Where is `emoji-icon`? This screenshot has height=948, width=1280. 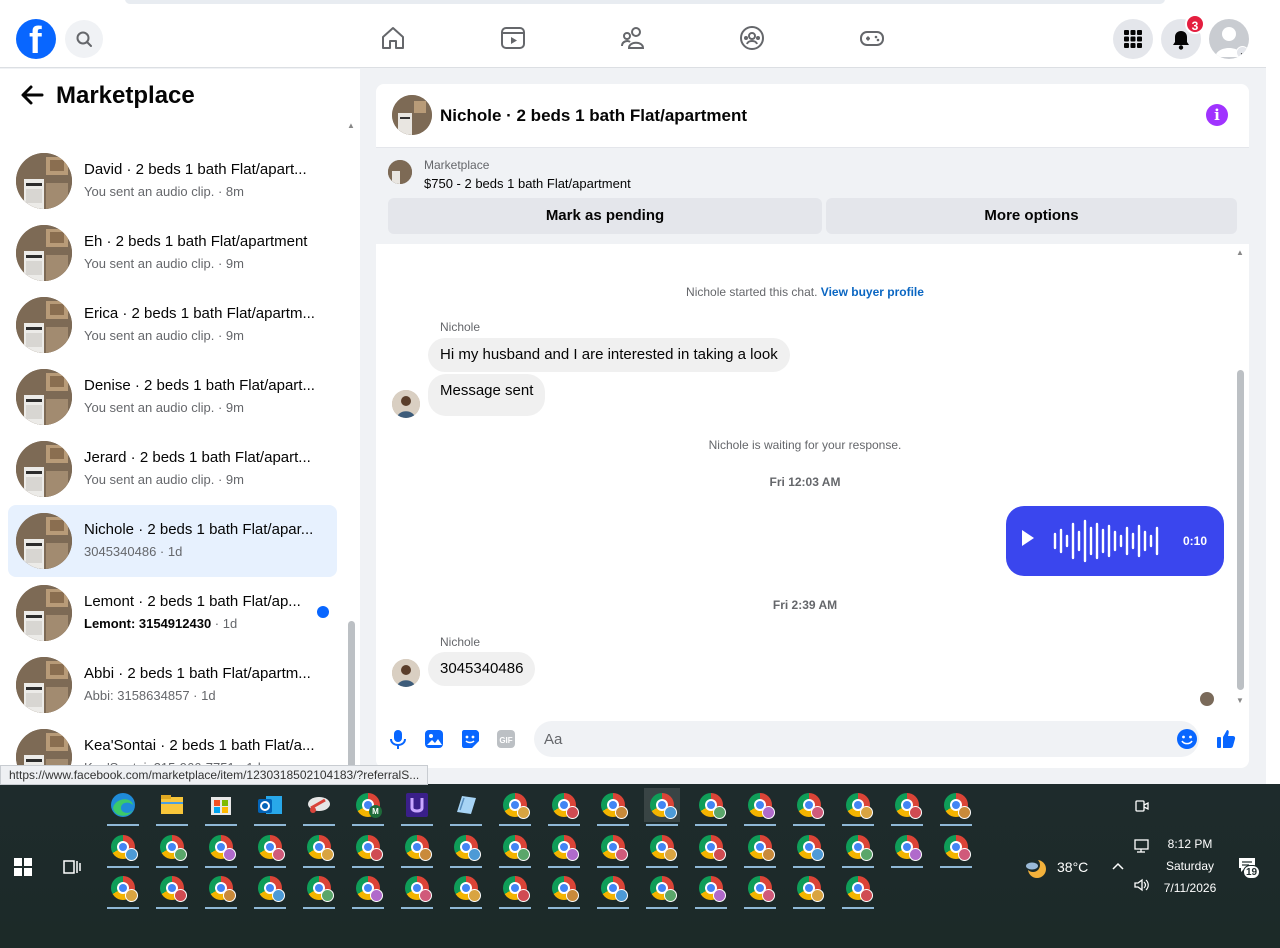 emoji-icon is located at coordinates (1187, 739).